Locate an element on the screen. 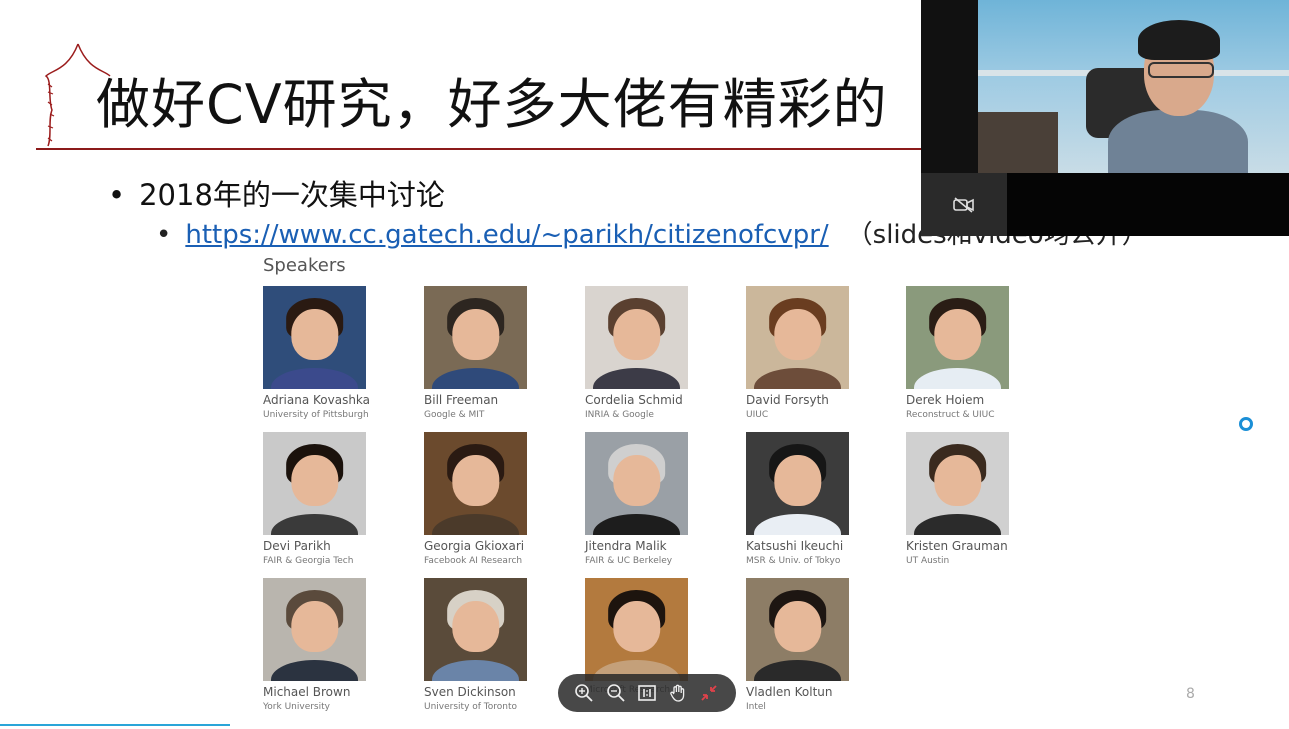 The height and width of the screenshot is (729, 1289). video-call-overlay is located at coordinates (1105, 118).